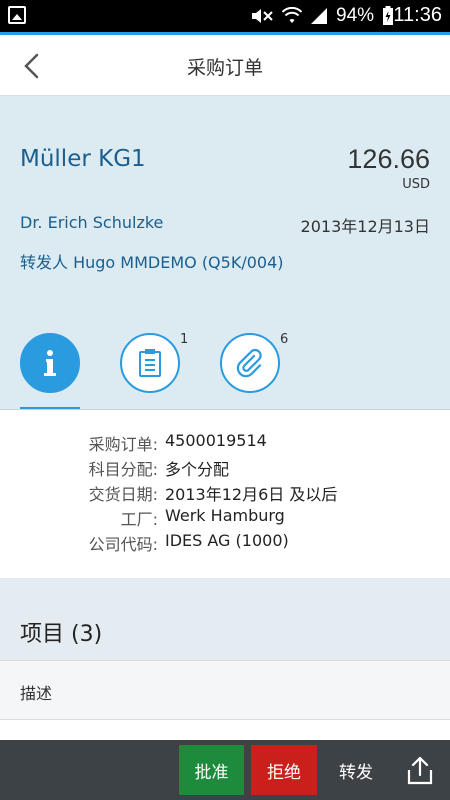 This screenshot has height=800, width=450. I want to click on attachment-icon, so click(249, 363).